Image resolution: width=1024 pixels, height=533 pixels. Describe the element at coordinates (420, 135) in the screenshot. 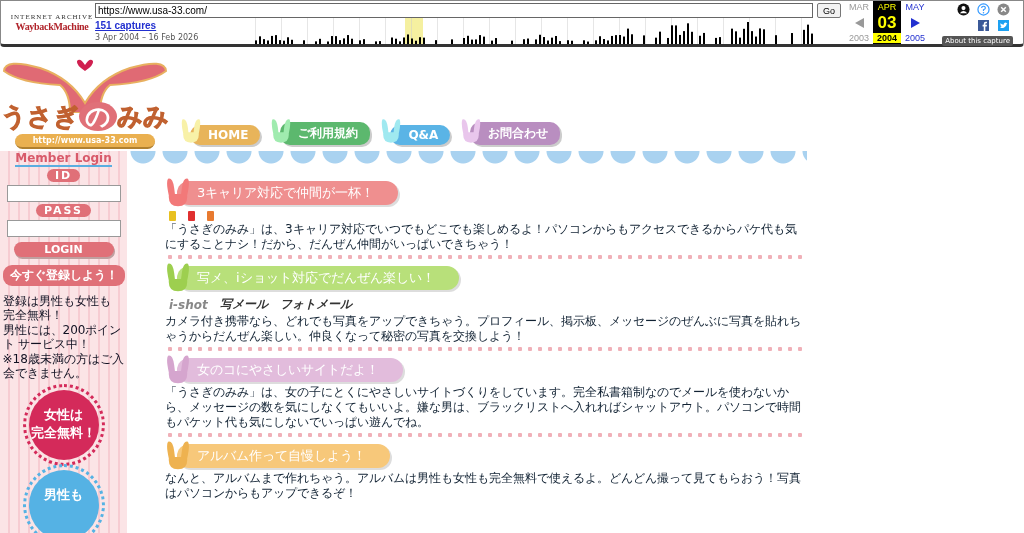

I see `nav-button: Q&A` at that location.